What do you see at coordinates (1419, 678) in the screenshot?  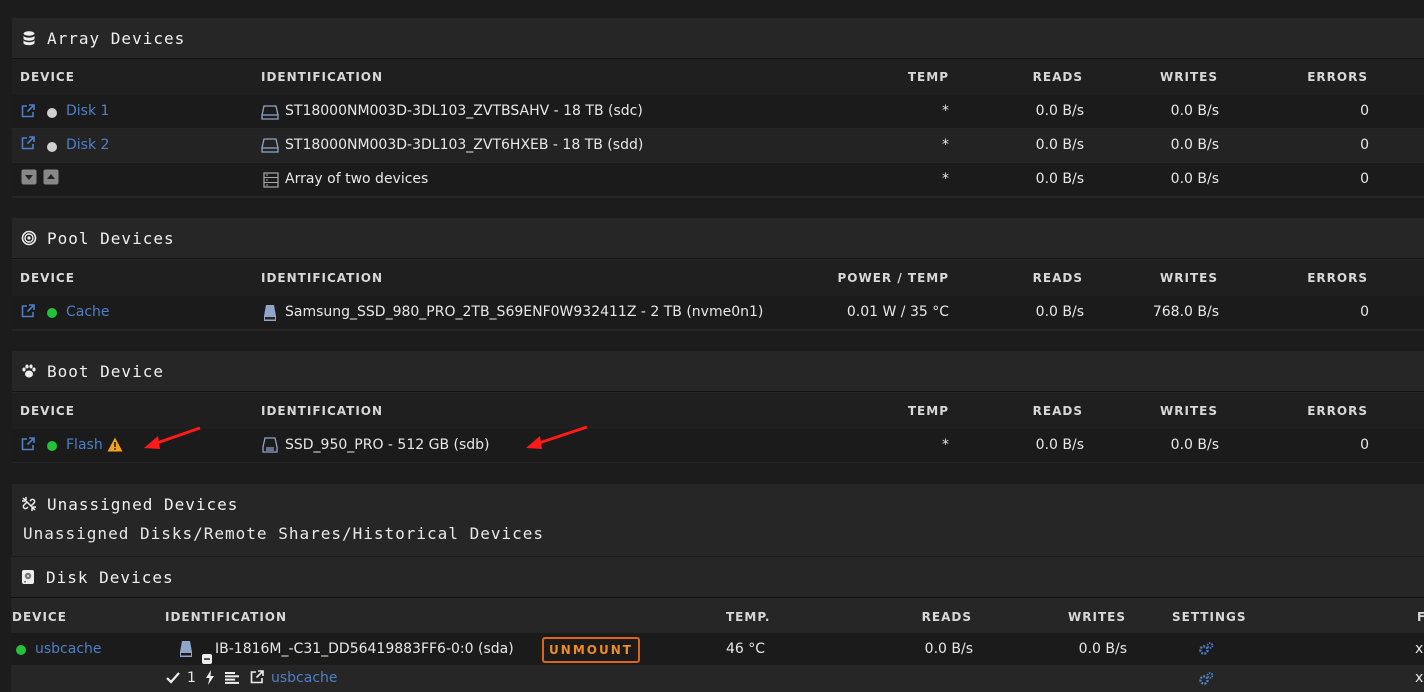 I see `fs-value: x` at bounding box center [1419, 678].